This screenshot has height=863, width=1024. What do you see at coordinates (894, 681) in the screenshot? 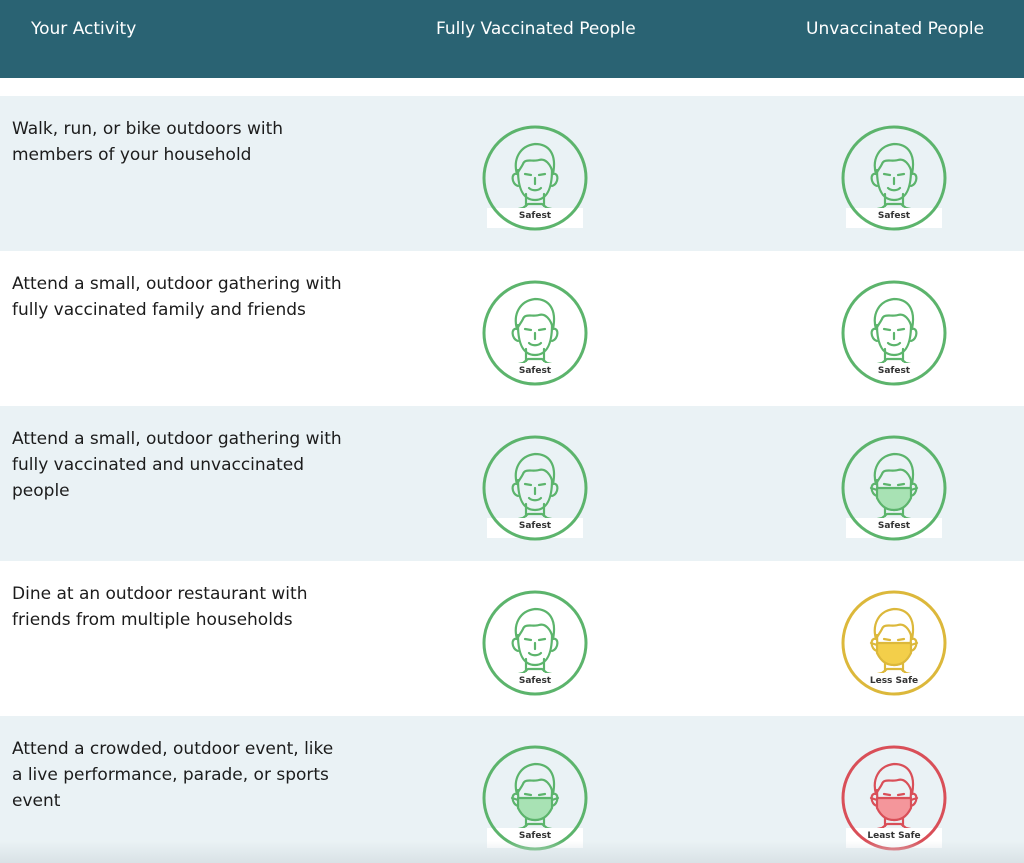
I see `safety-level-label: Less Safe` at bounding box center [894, 681].